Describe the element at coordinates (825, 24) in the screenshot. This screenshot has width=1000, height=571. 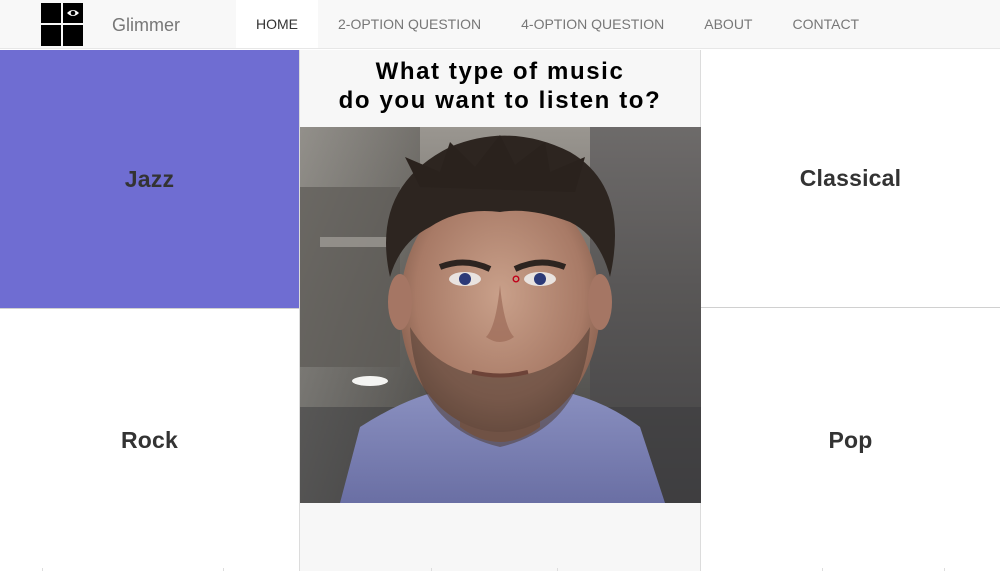
I see `nav-contact: CONTACT` at that location.